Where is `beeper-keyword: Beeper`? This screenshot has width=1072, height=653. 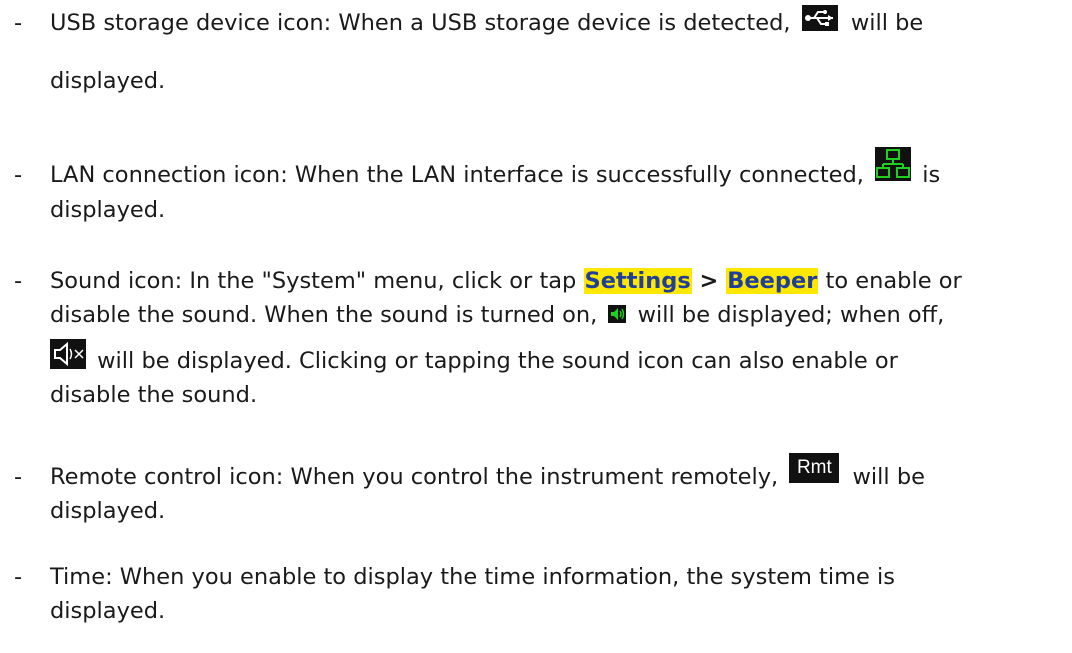
beeper-keyword: Beeper is located at coordinates (772, 281).